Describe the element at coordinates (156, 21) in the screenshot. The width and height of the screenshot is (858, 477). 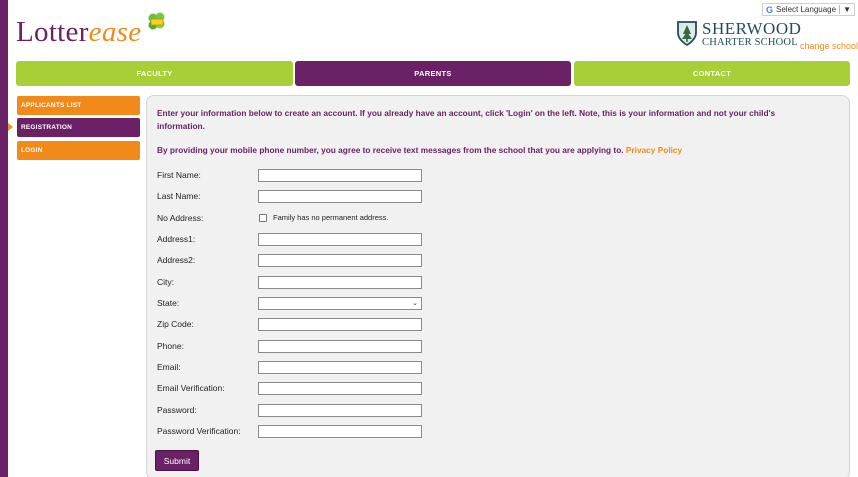
I see `clover-icon` at that location.